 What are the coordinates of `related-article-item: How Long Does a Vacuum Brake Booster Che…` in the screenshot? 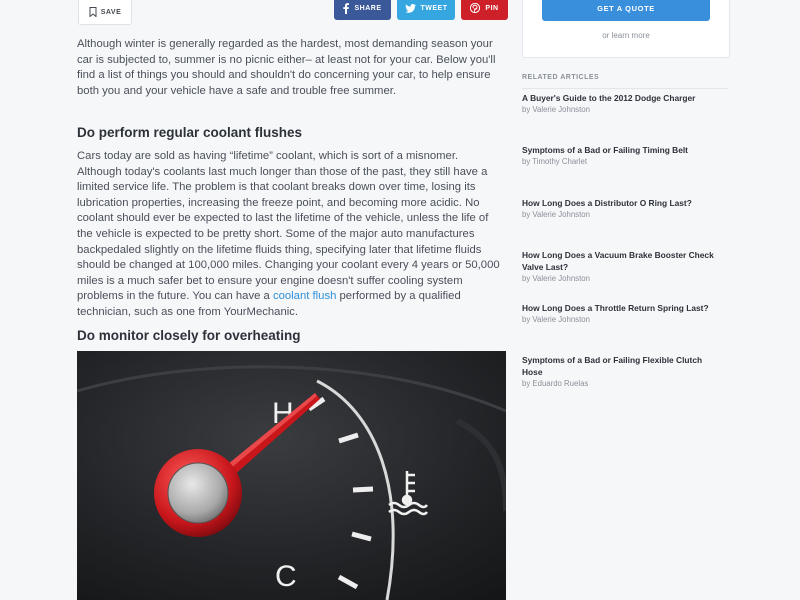 It's located at (622, 267).